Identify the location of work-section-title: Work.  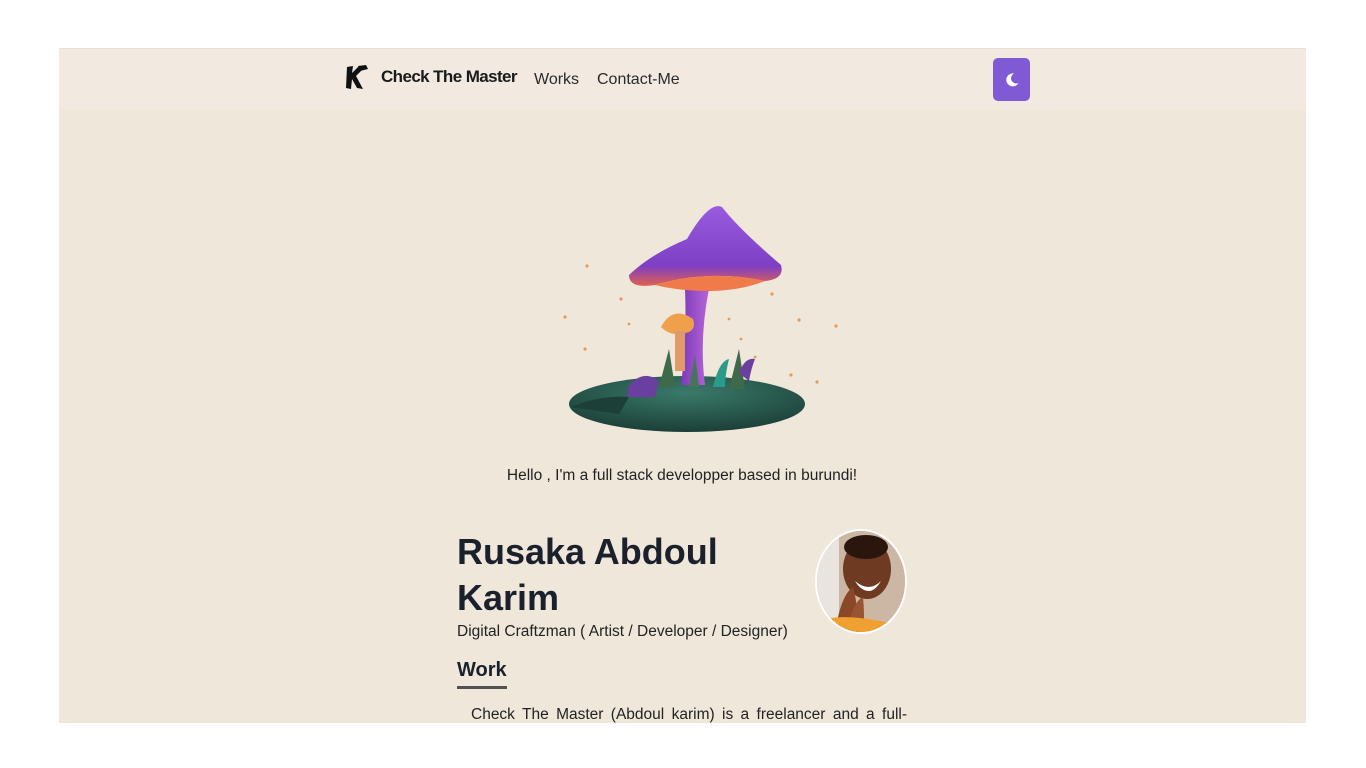
(482, 674).